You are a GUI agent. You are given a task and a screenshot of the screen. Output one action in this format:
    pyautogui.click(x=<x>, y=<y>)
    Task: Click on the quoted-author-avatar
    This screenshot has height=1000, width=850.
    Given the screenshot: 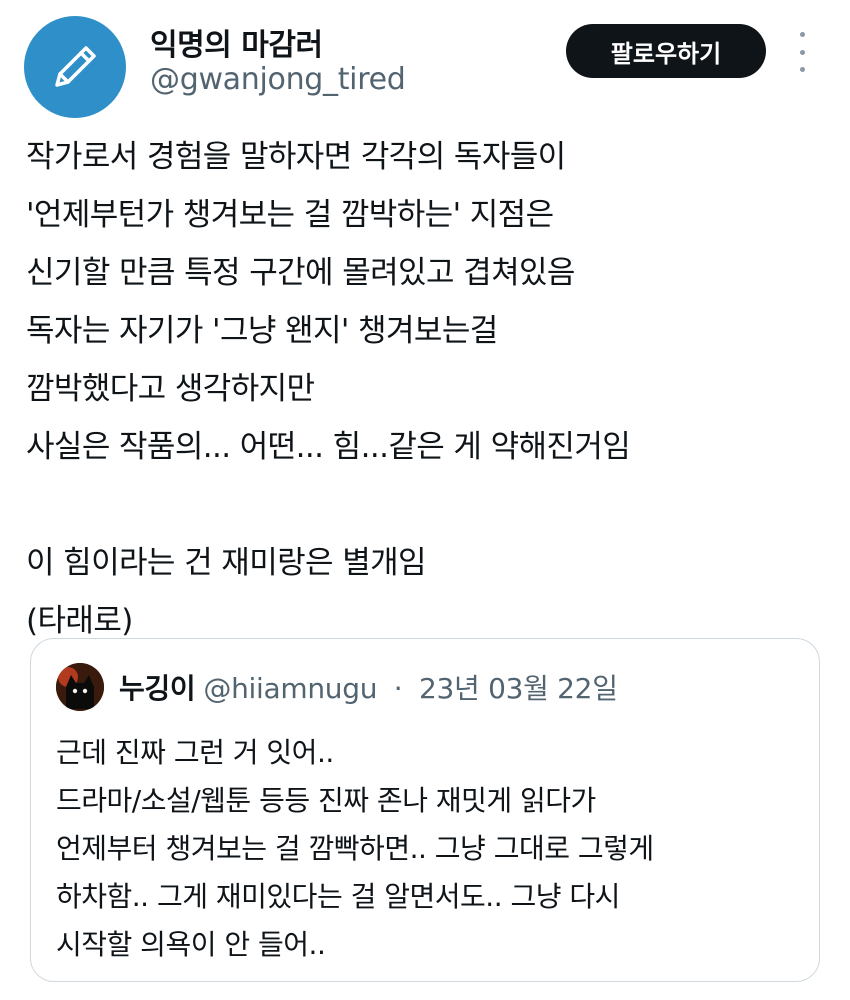 What is the action you would take?
    pyautogui.click(x=80, y=687)
    